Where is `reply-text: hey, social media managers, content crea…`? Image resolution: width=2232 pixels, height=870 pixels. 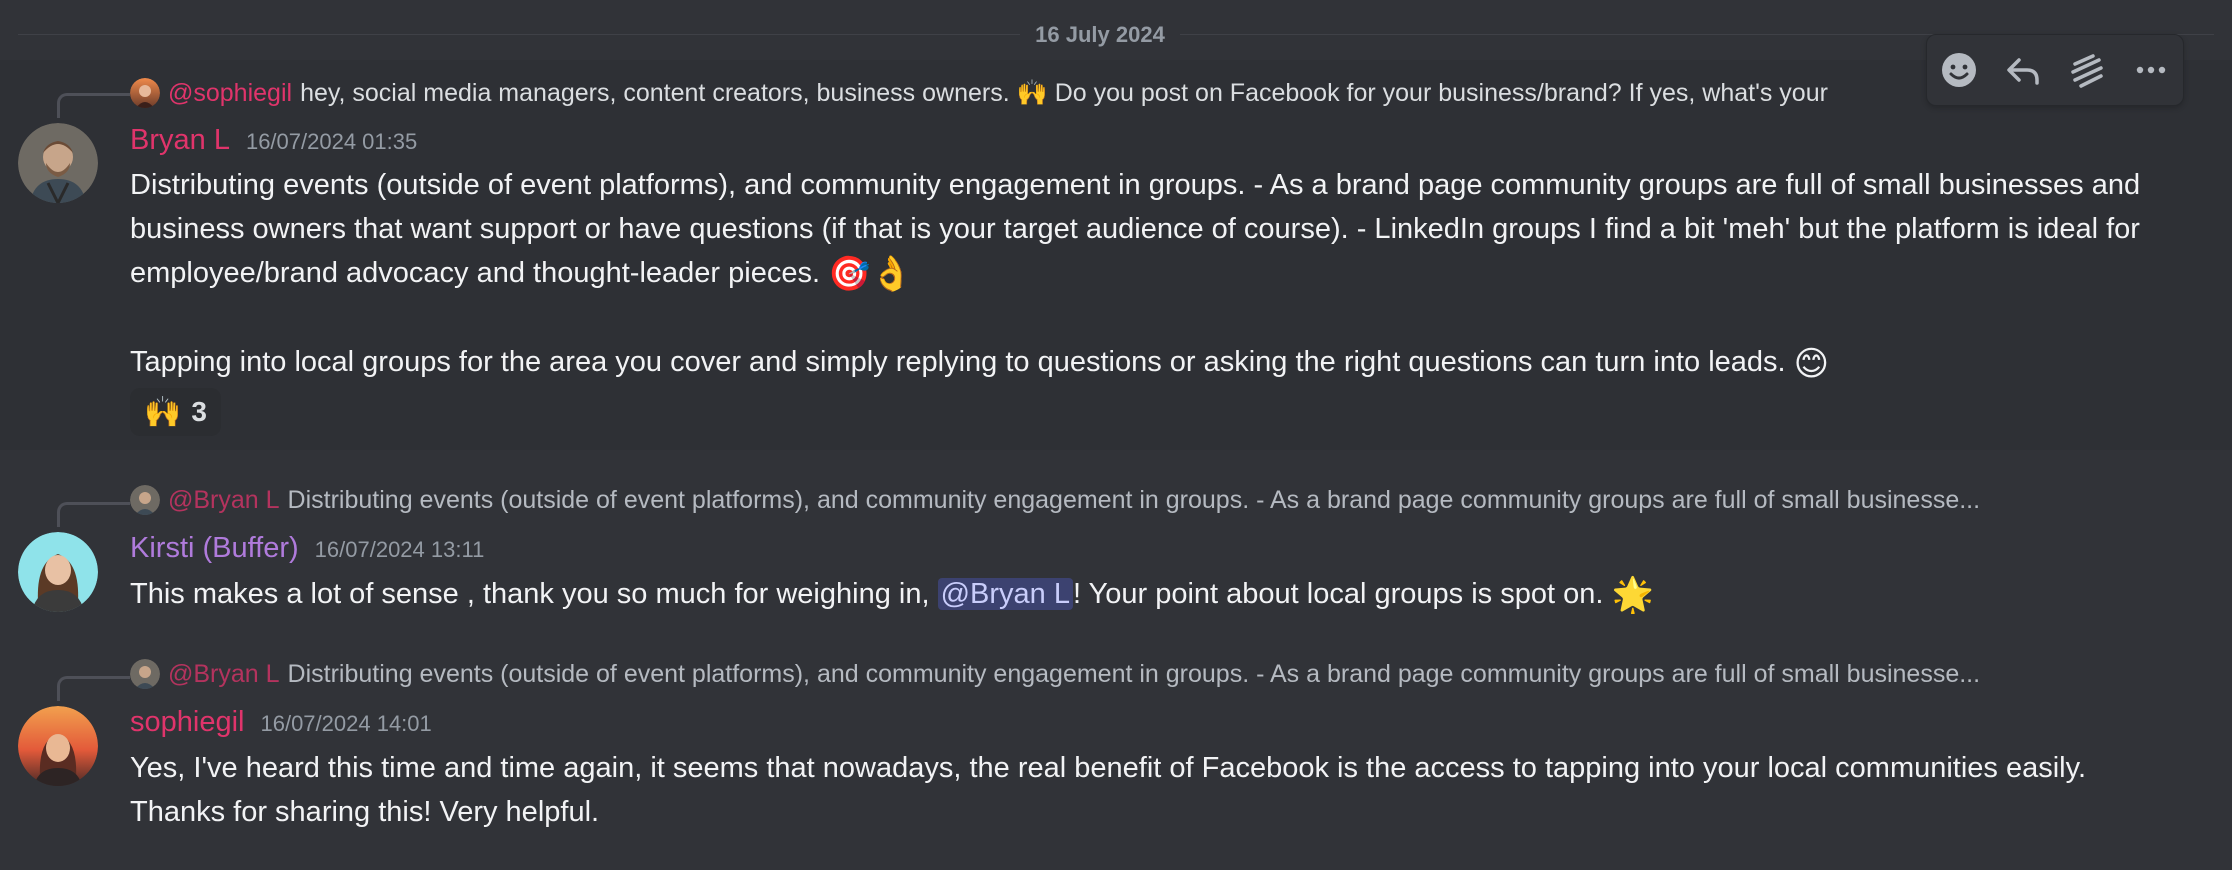
reply-text: hey, social media managers, content crea… is located at coordinates (1064, 92).